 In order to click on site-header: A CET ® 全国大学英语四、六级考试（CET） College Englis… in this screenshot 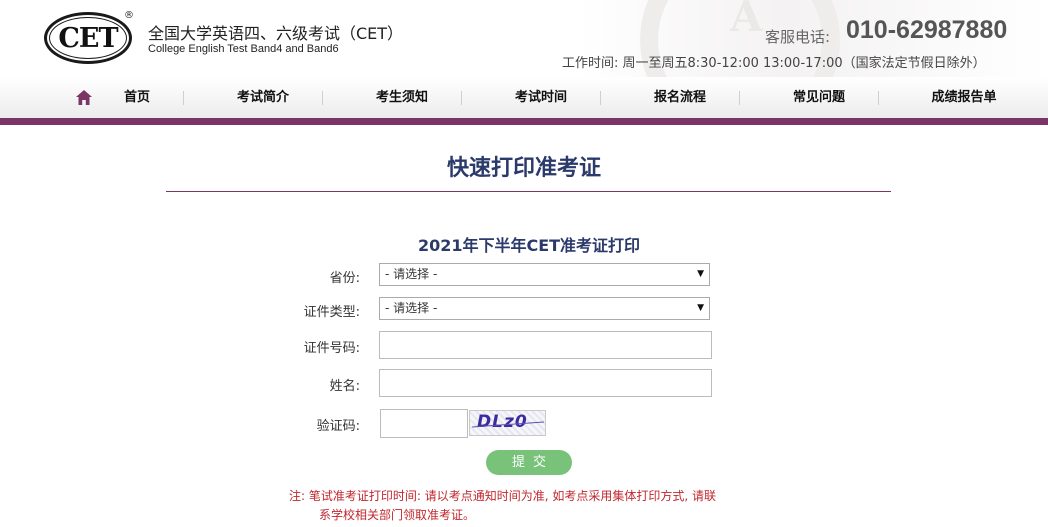, I will do `click(524, 38)`.